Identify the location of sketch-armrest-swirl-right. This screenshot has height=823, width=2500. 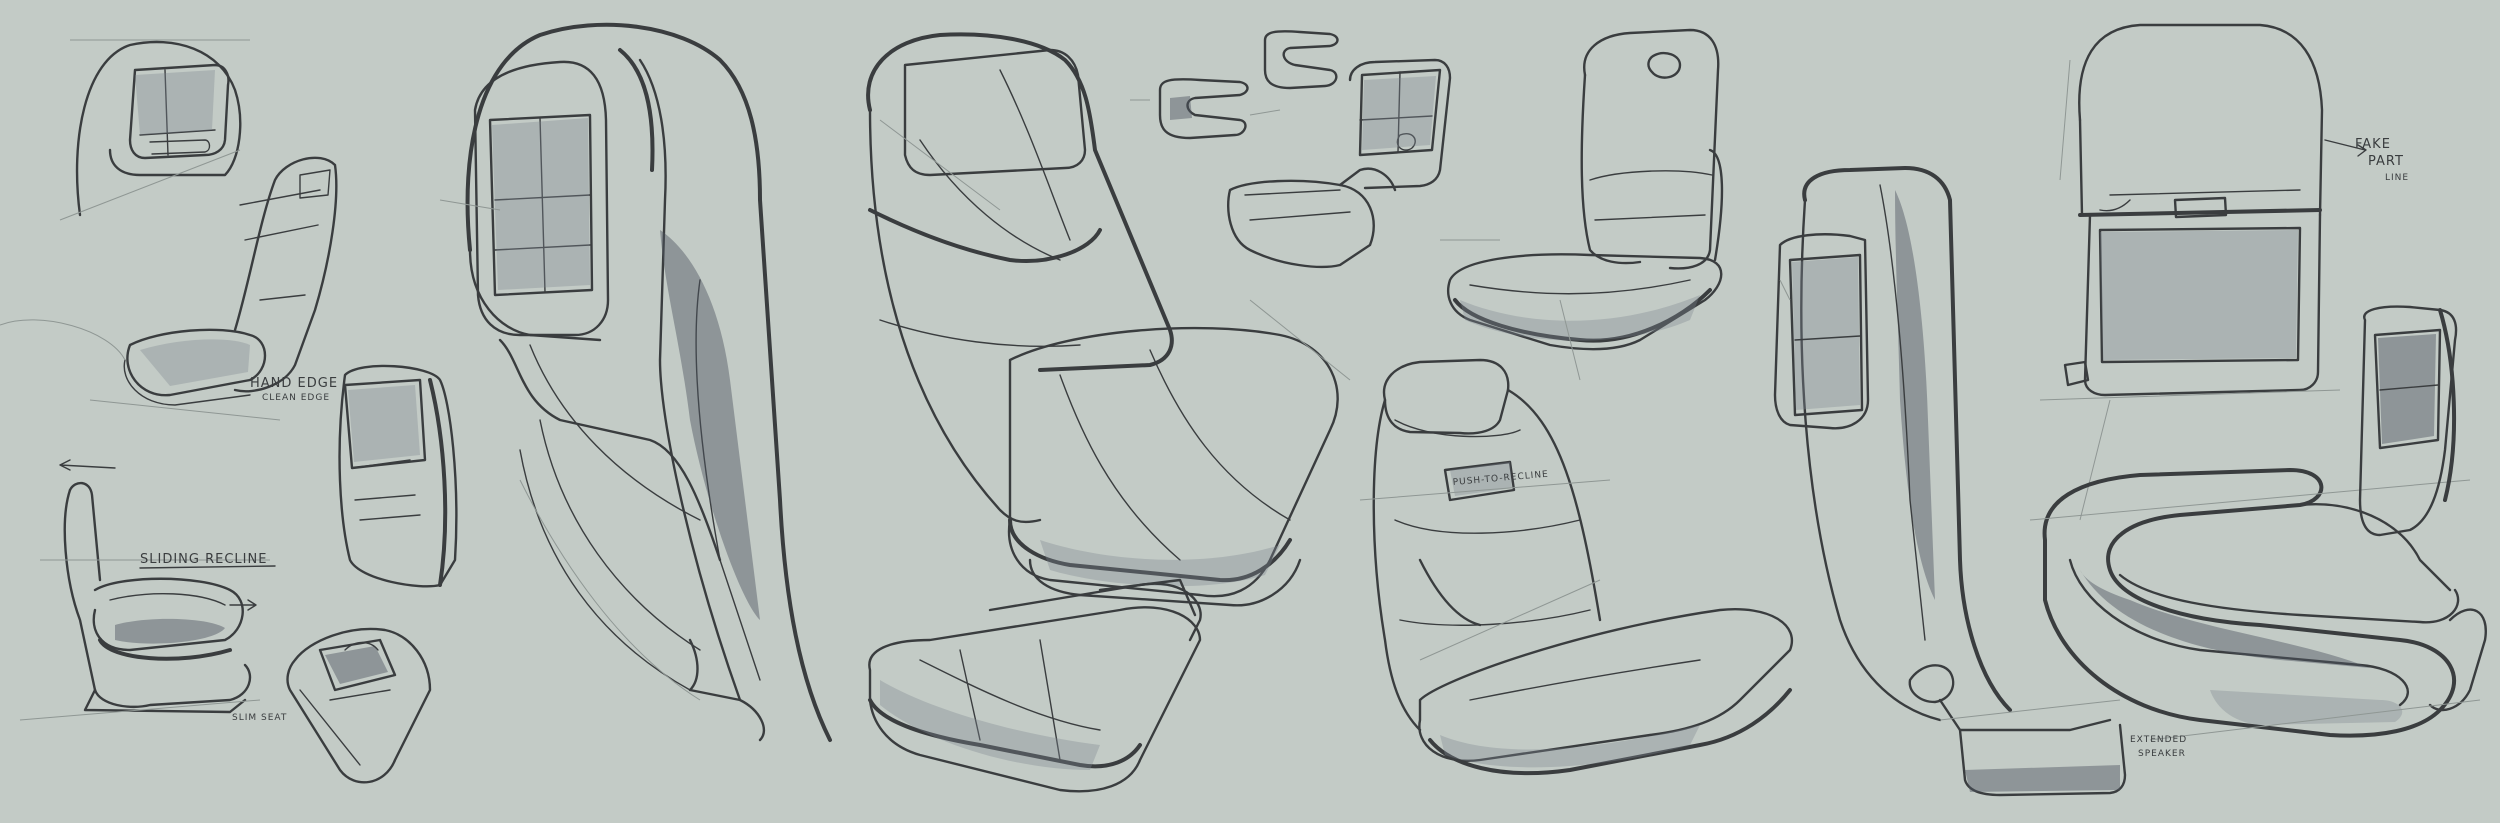
(2258, 604).